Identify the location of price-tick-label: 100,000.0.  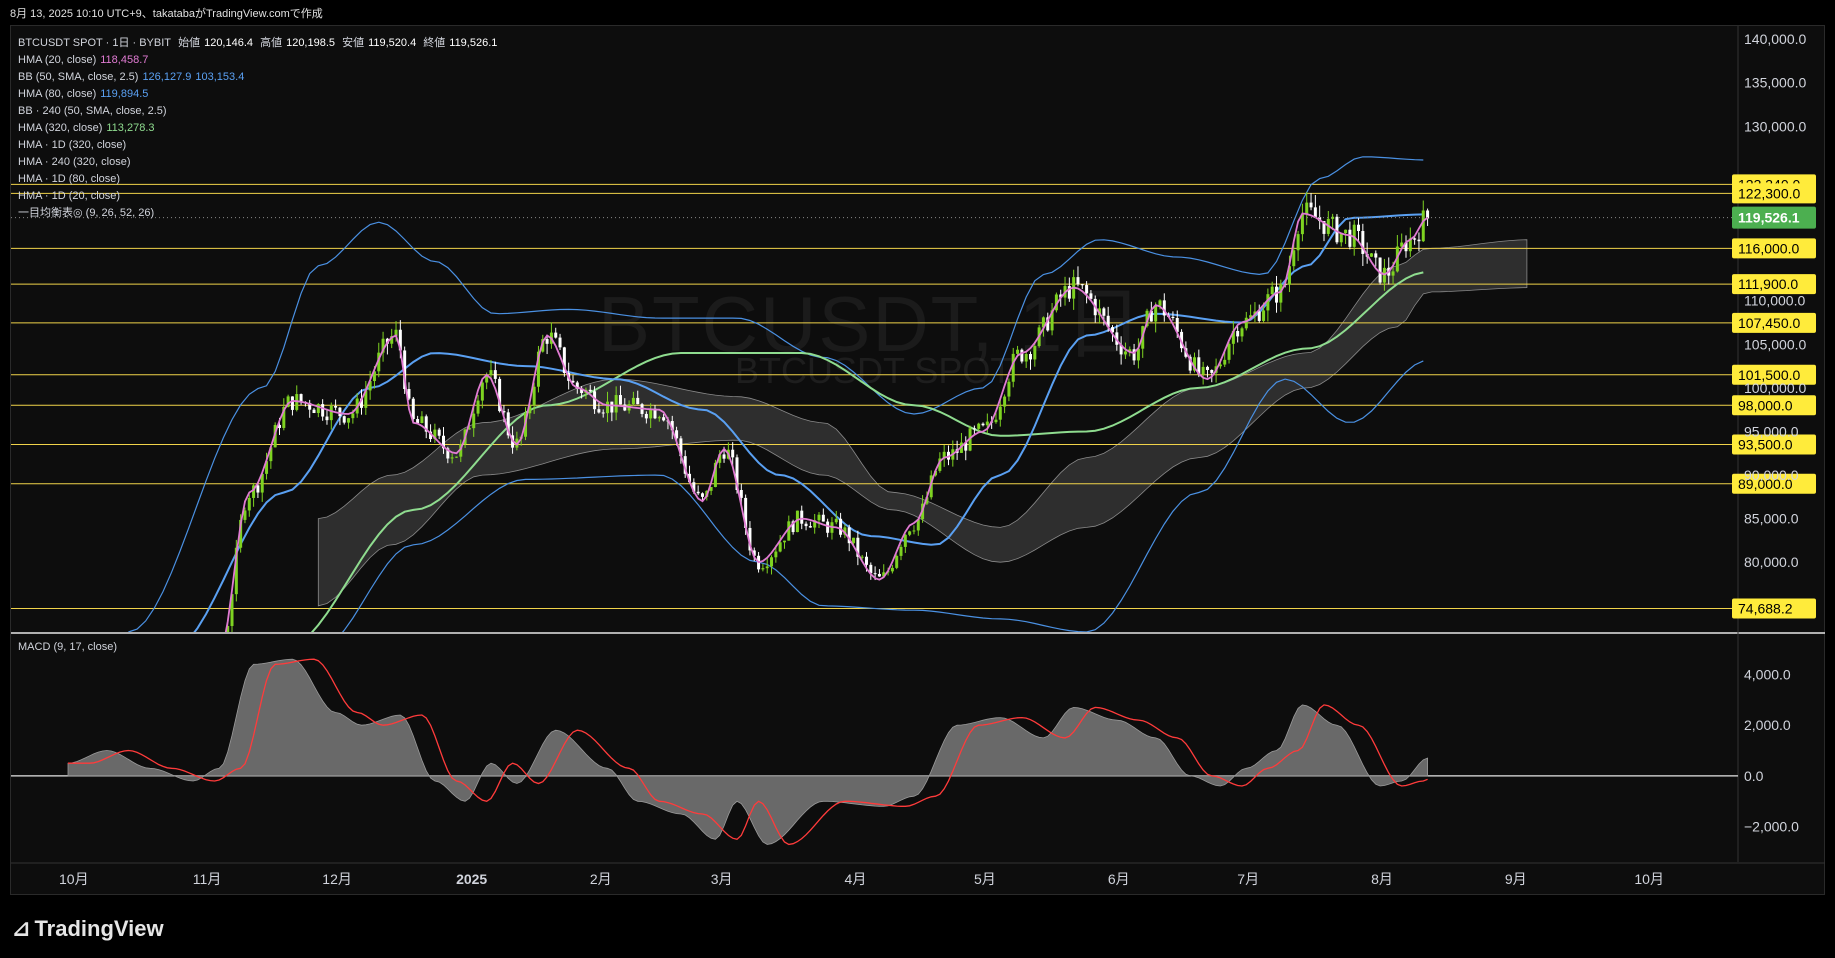
(1775, 388).